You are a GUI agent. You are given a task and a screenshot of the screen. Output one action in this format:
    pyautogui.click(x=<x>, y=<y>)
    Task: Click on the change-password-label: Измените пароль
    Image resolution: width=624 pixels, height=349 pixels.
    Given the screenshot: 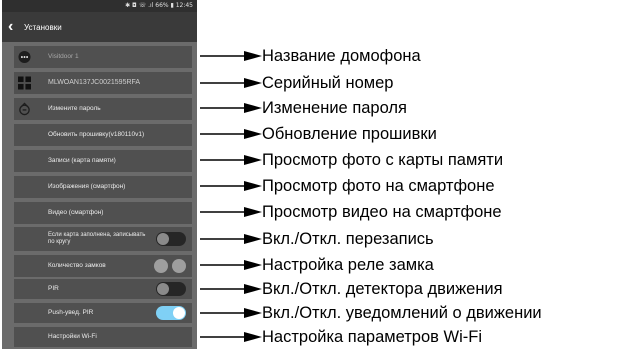 What is the action you would take?
    pyautogui.click(x=74, y=108)
    